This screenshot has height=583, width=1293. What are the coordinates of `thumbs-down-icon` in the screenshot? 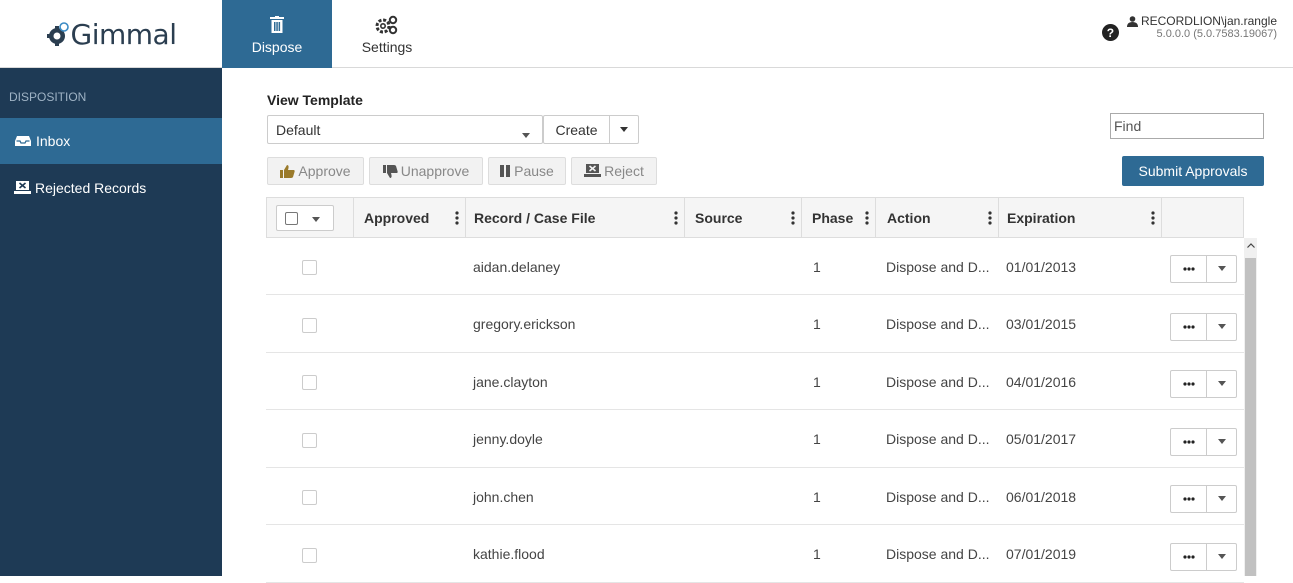 It's located at (390, 171).